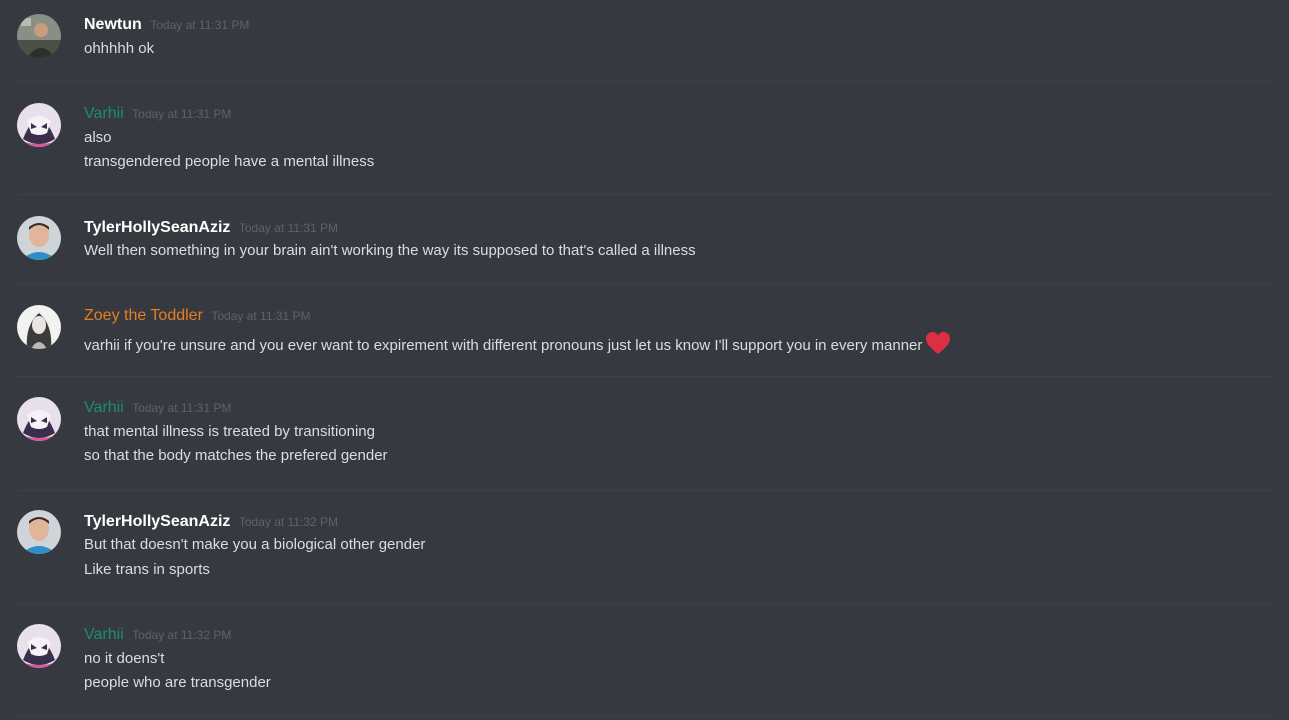 The image size is (1289, 720). What do you see at coordinates (113, 24) in the screenshot?
I see `username: Newtun` at bounding box center [113, 24].